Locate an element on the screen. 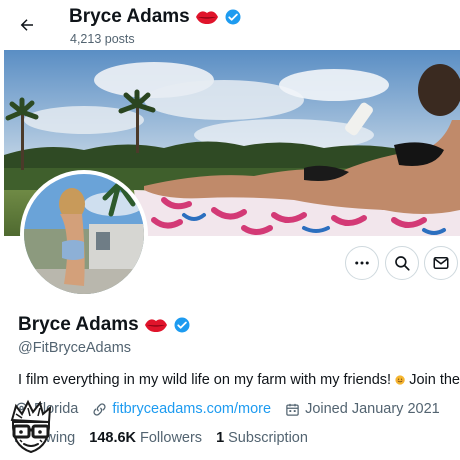 This screenshot has height=460, width=460. display-name-text: Bryce Adams is located at coordinates (78, 324).